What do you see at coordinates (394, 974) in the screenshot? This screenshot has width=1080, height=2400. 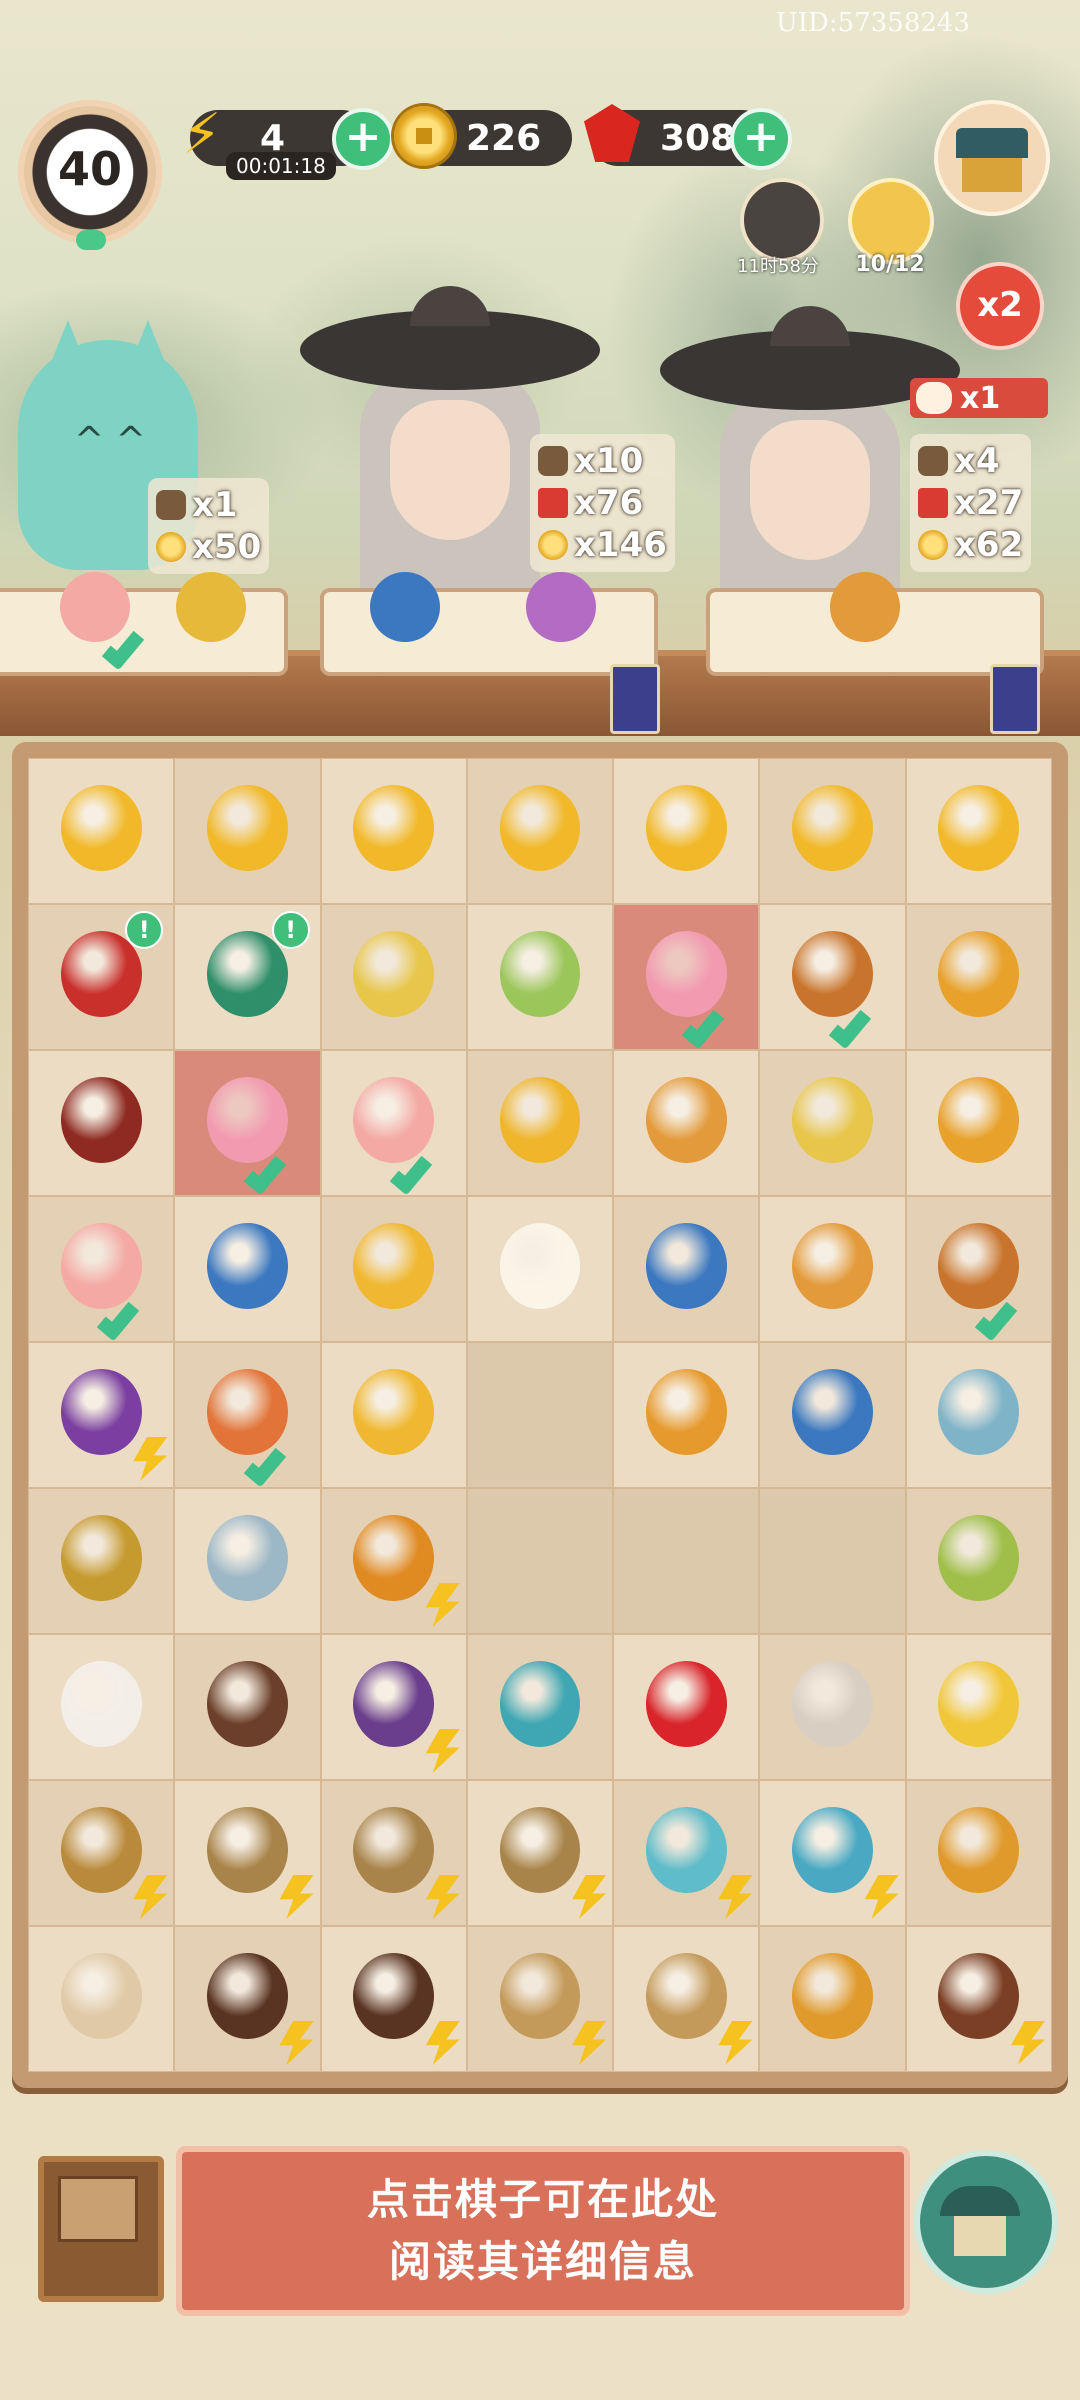 I see `fried-rice-bowl-icon` at bounding box center [394, 974].